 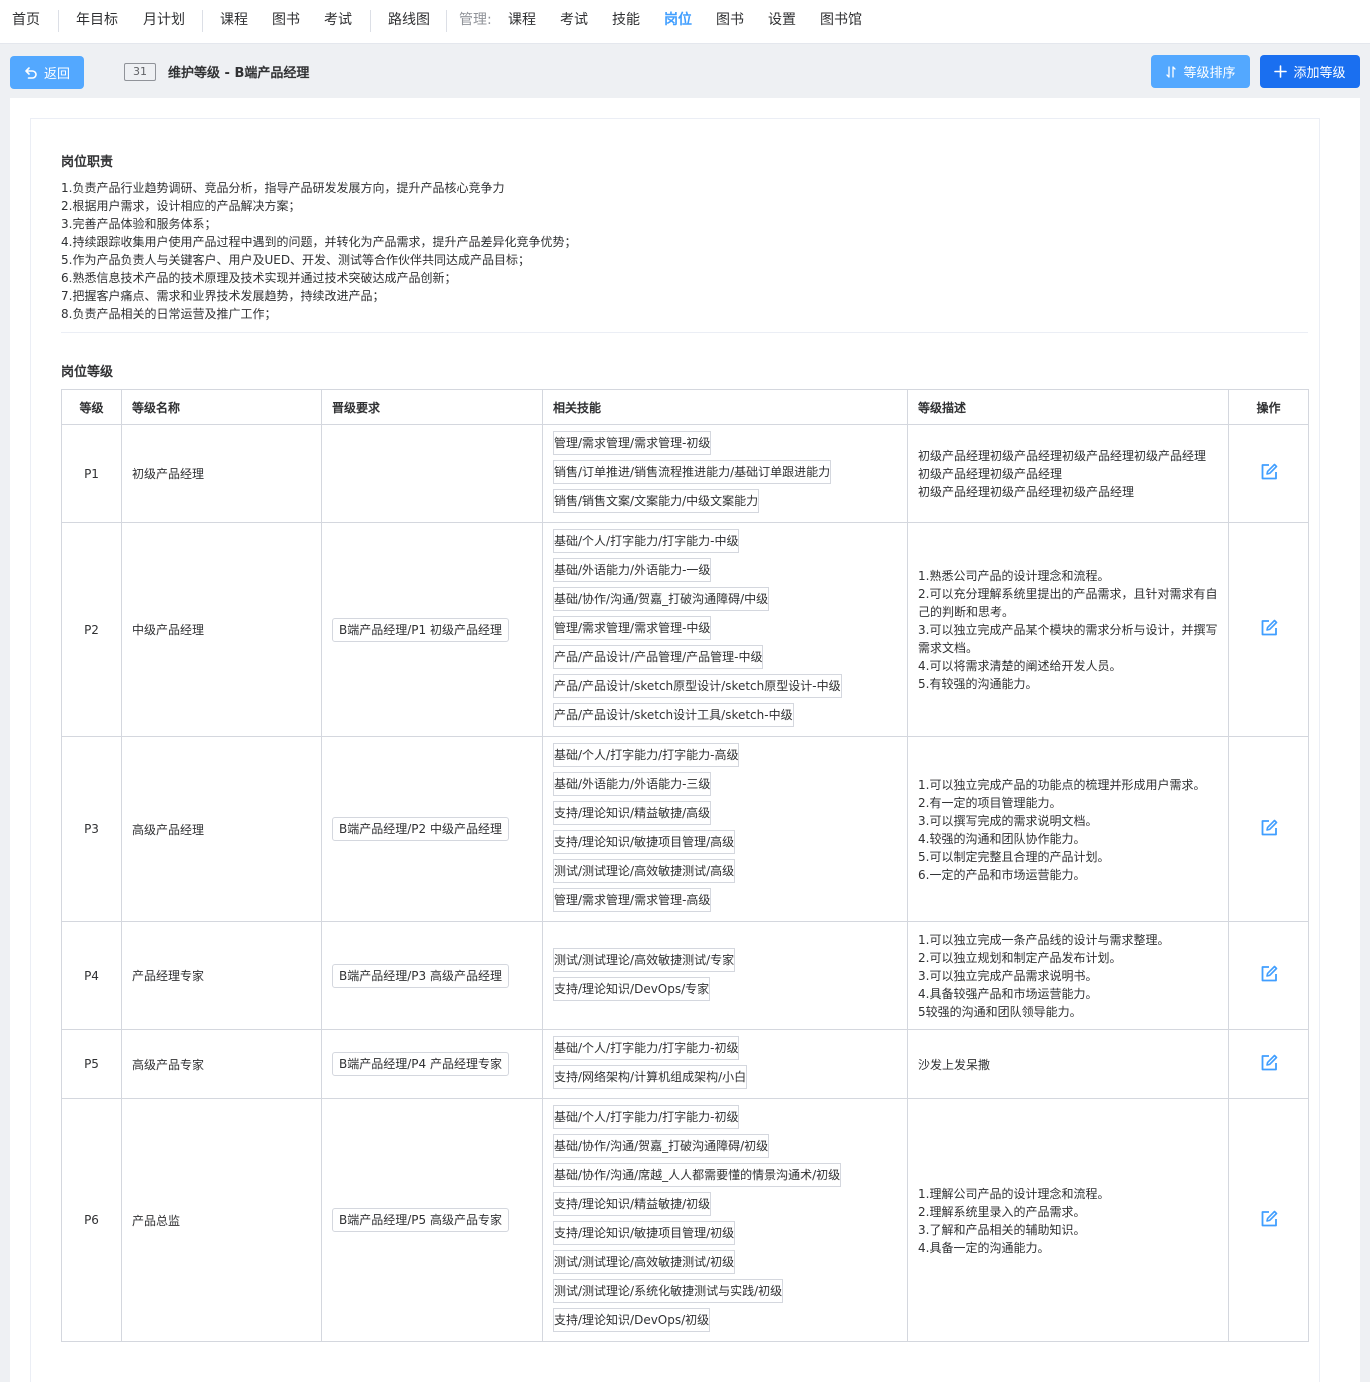 What do you see at coordinates (650, 1077) in the screenshot?
I see `skill-tag: 支持/网络架构/计算机组成架构/小白` at bounding box center [650, 1077].